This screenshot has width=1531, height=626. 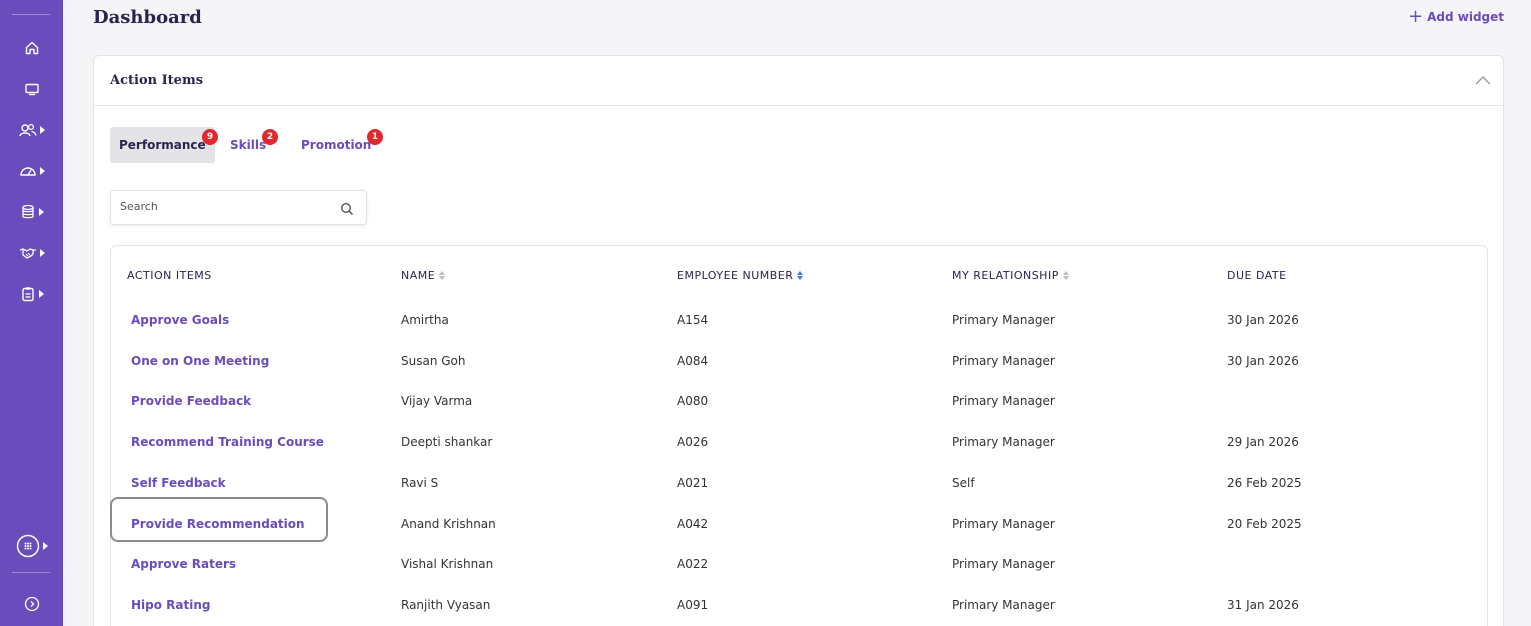 What do you see at coordinates (693, 482) in the screenshot?
I see `employee-number: A021` at bounding box center [693, 482].